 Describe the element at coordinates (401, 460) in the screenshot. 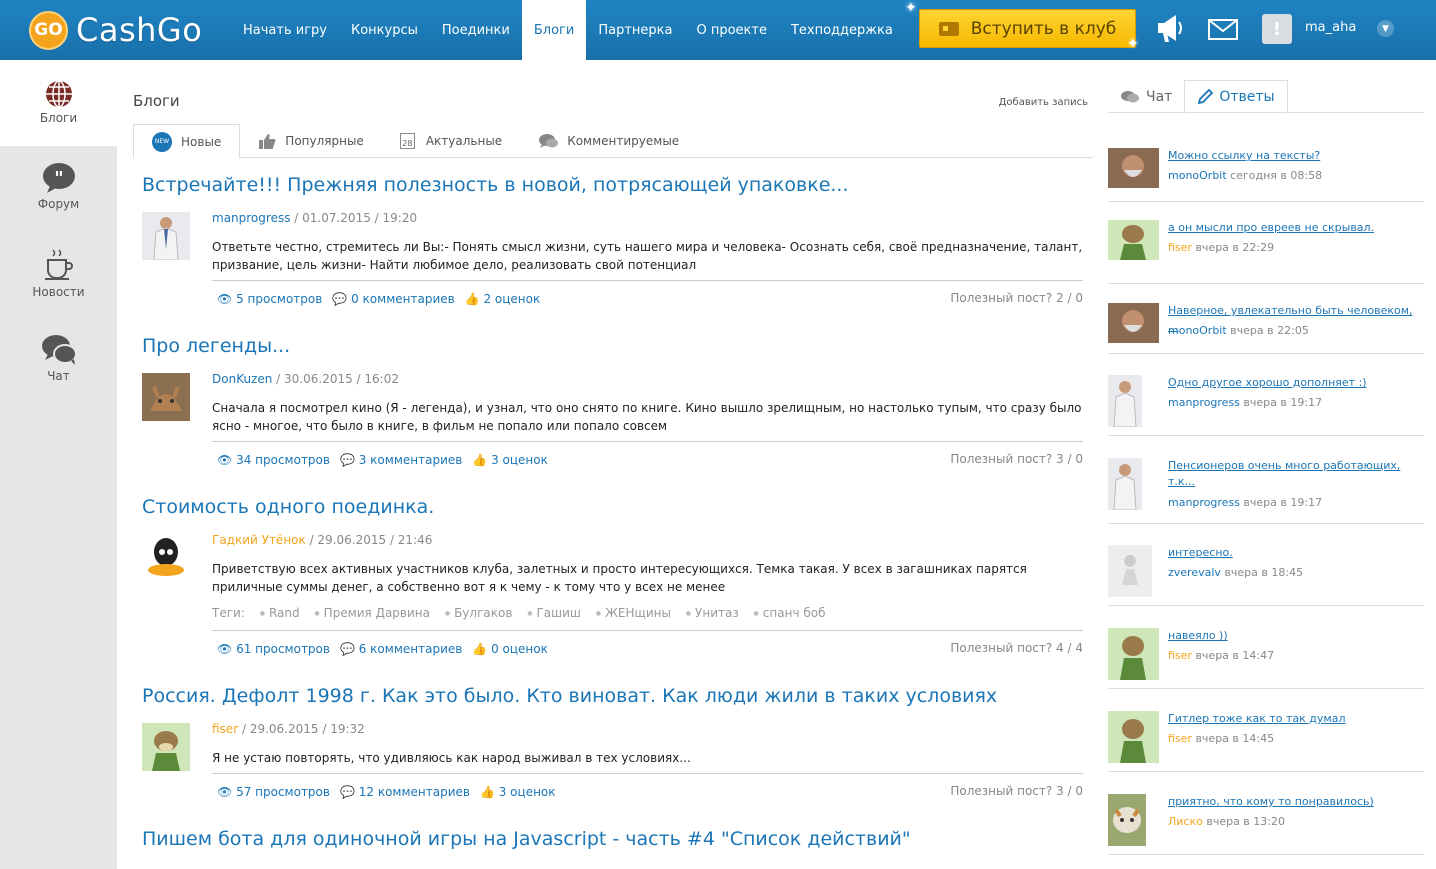

I see `comments-stat: 💬 3 комментариев` at that location.